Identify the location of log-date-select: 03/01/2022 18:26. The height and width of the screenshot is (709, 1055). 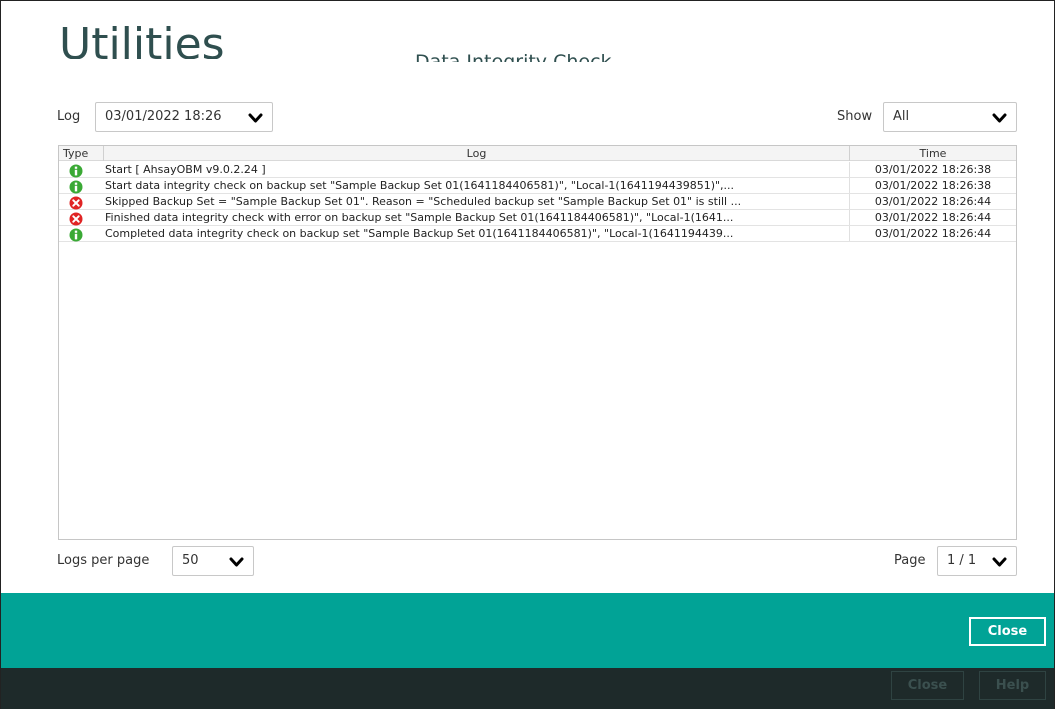
(184, 117).